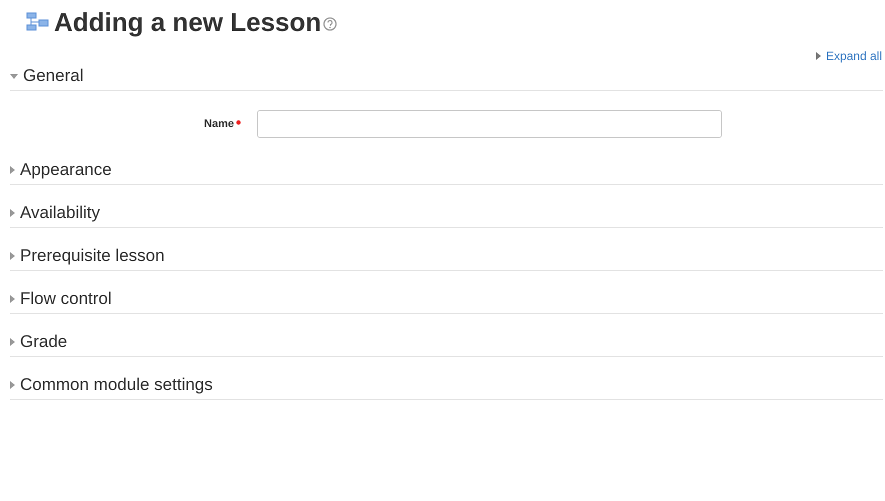  Describe the element at coordinates (849, 56) in the screenshot. I see `expand-all-link: Expand all` at that location.